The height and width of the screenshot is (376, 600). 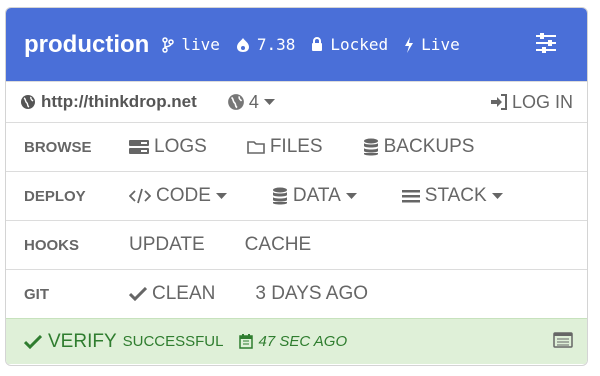 I want to click on power-meta: Live, so click(x=432, y=44).